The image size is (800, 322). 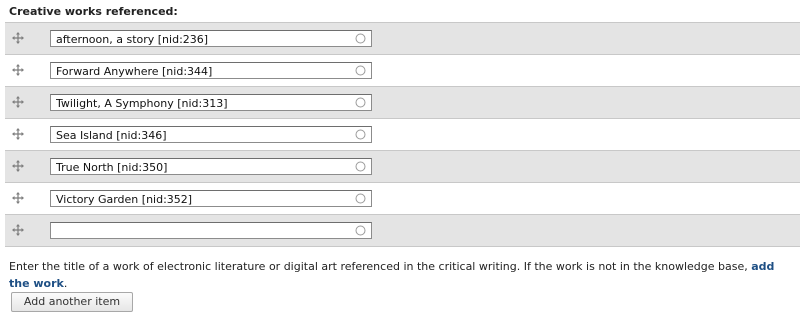 I want to click on work-reference-input: Forward Anywhere [nid:344], so click(x=211, y=70).